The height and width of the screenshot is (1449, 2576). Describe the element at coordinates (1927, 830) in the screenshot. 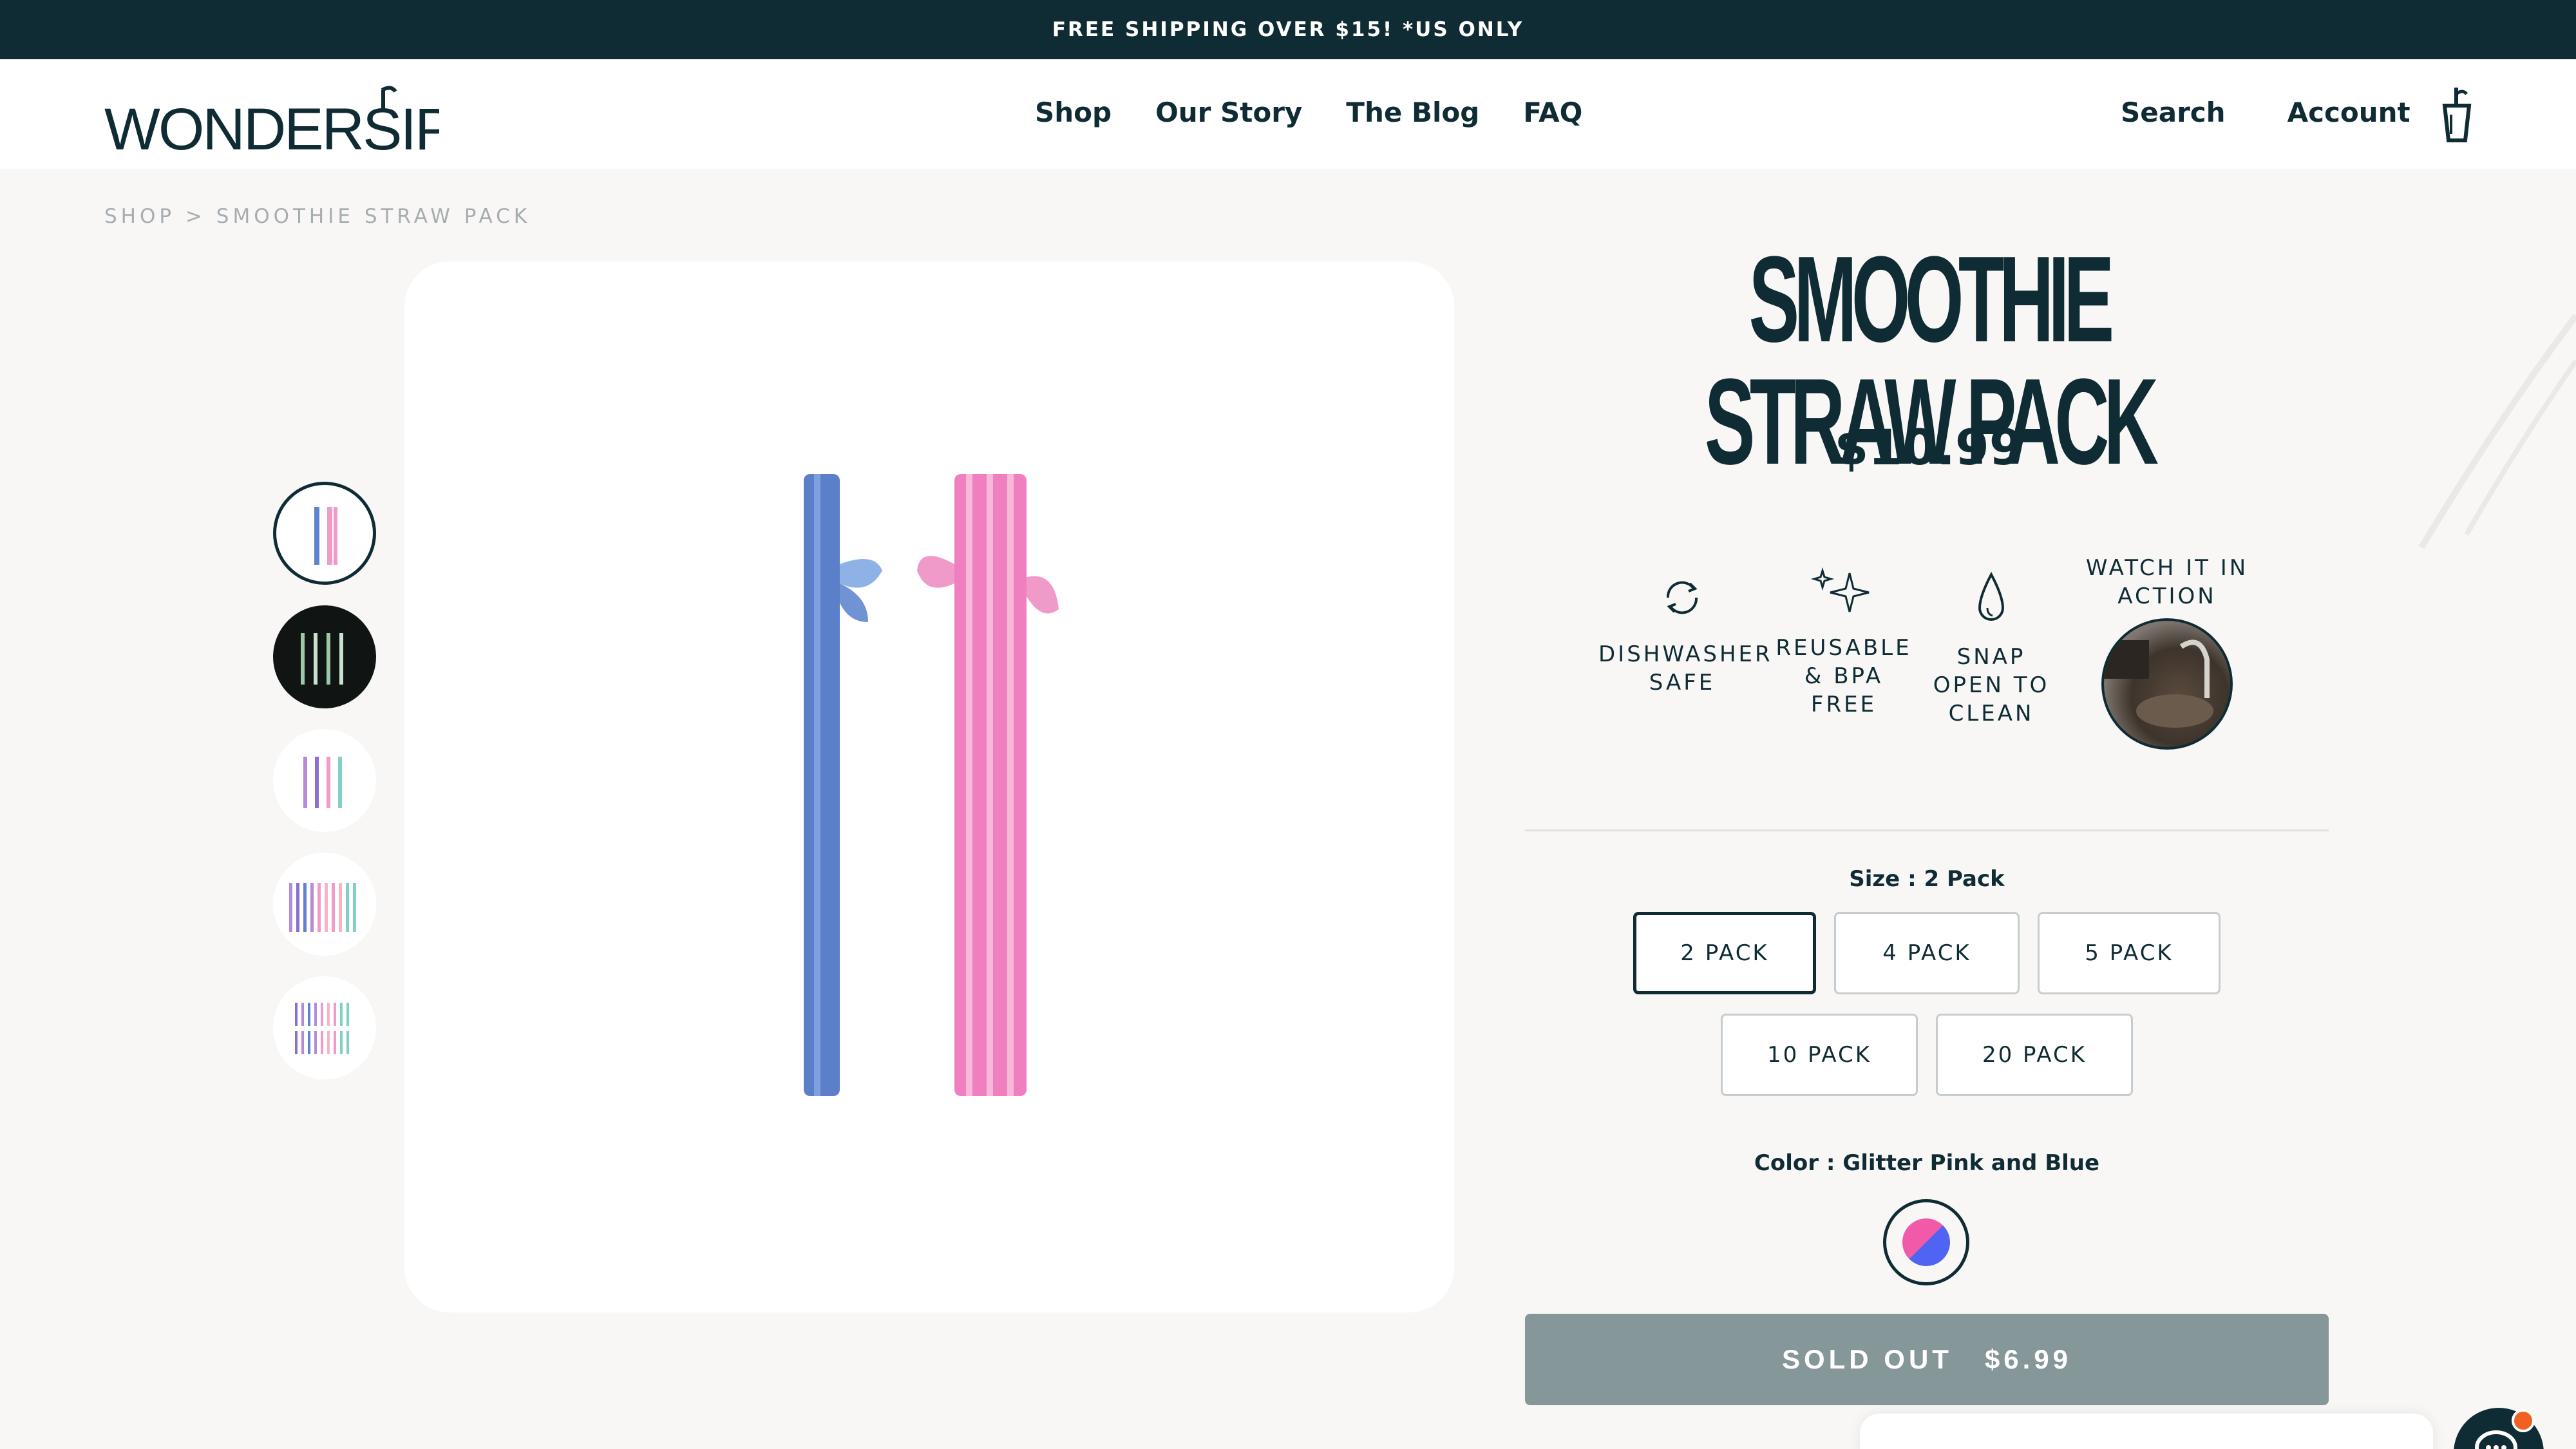

I see `section-divider` at that location.